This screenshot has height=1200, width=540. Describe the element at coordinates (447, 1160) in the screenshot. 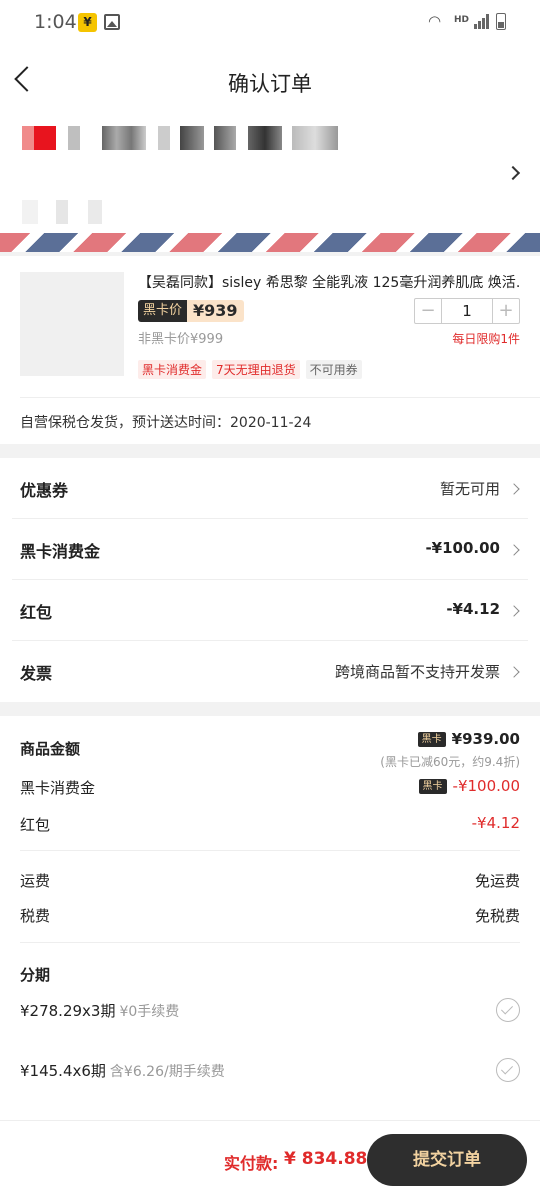

I see `submit-order-button: 提交订单` at that location.